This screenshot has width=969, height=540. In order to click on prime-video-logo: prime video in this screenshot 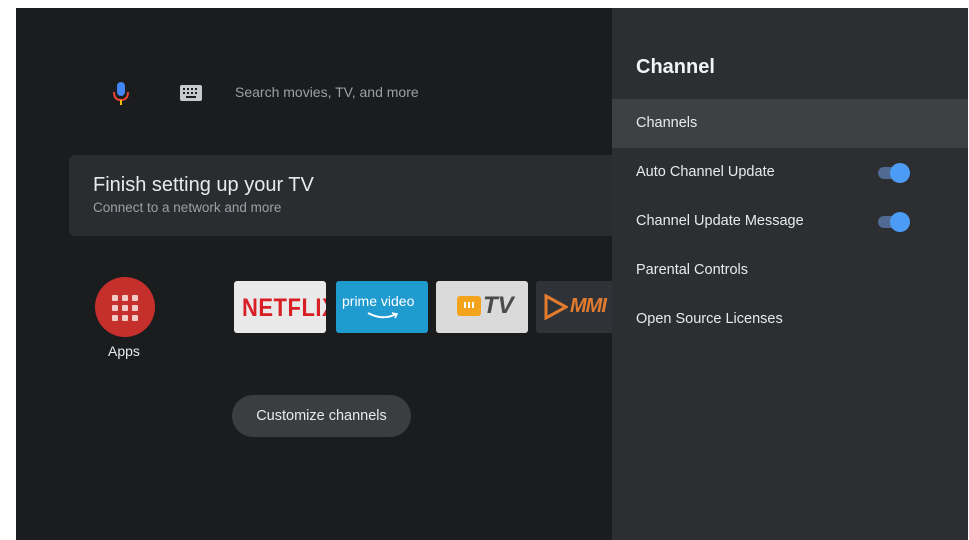, I will do `click(378, 301)`.